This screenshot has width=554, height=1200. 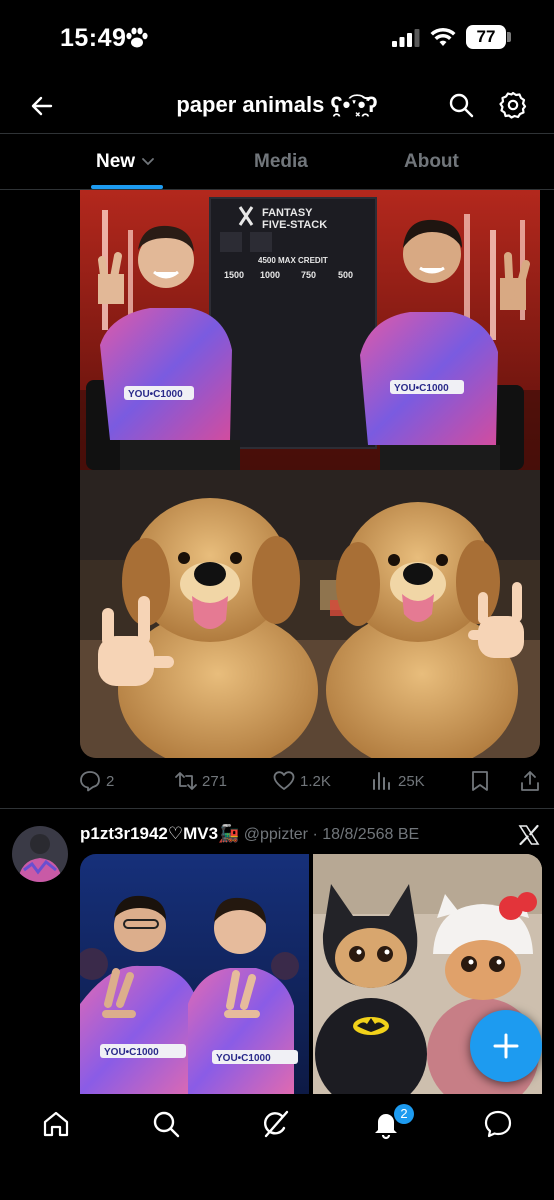 What do you see at coordinates (294, 225) in the screenshot?
I see `board-title-2: FIVE-STACK` at bounding box center [294, 225].